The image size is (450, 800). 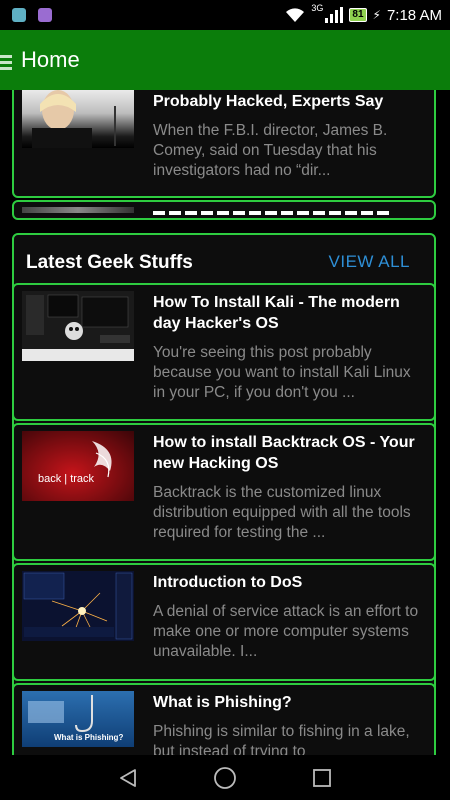 What do you see at coordinates (369, 262) in the screenshot?
I see `view-all-link: VIEW ALL` at bounding box center [369, 262].